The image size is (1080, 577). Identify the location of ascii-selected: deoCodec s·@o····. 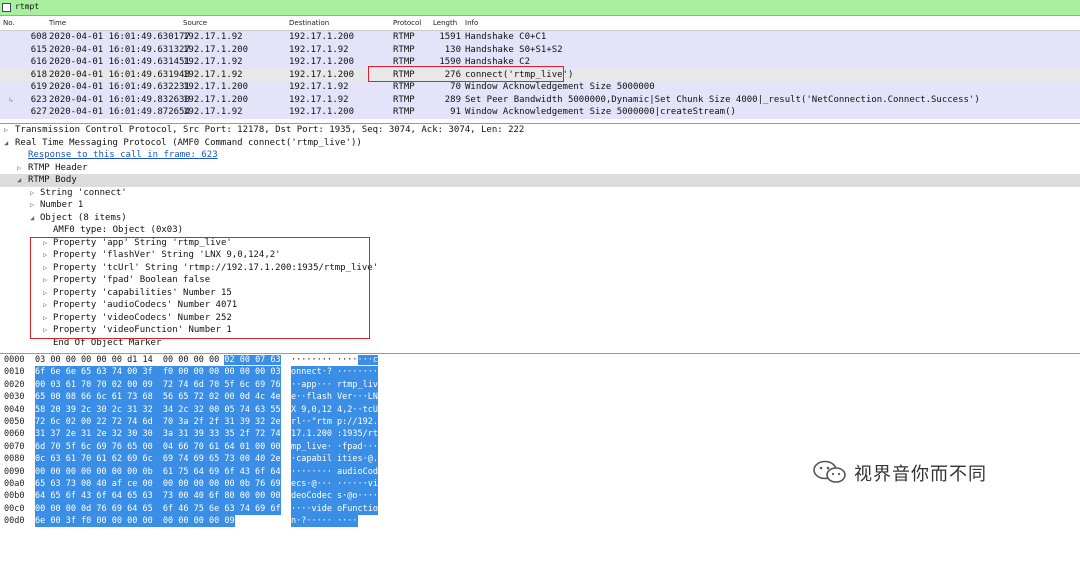
(334, 496).